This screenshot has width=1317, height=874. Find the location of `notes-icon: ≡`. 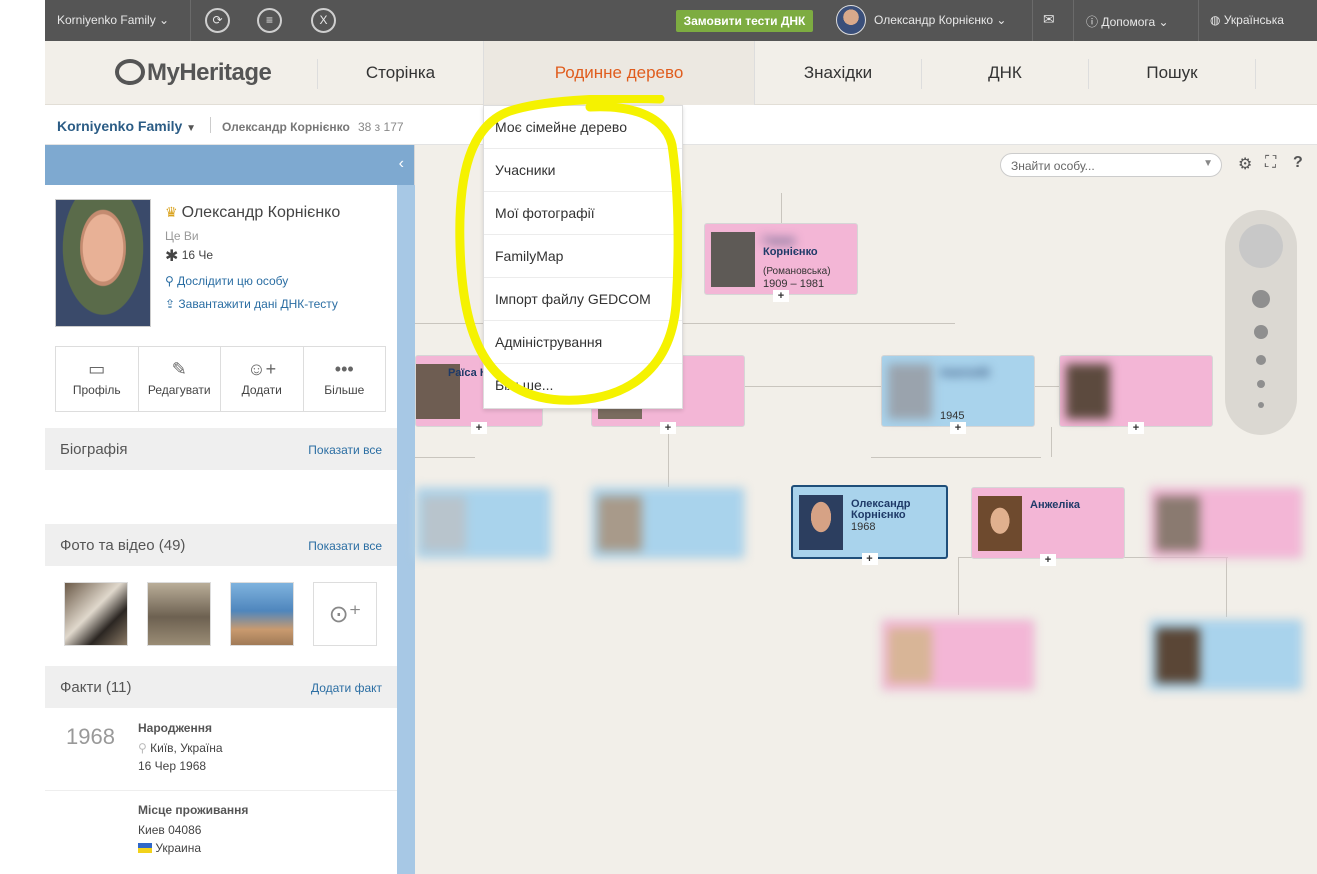

notes-icon: ≡ is located at coordinates (269, 20).